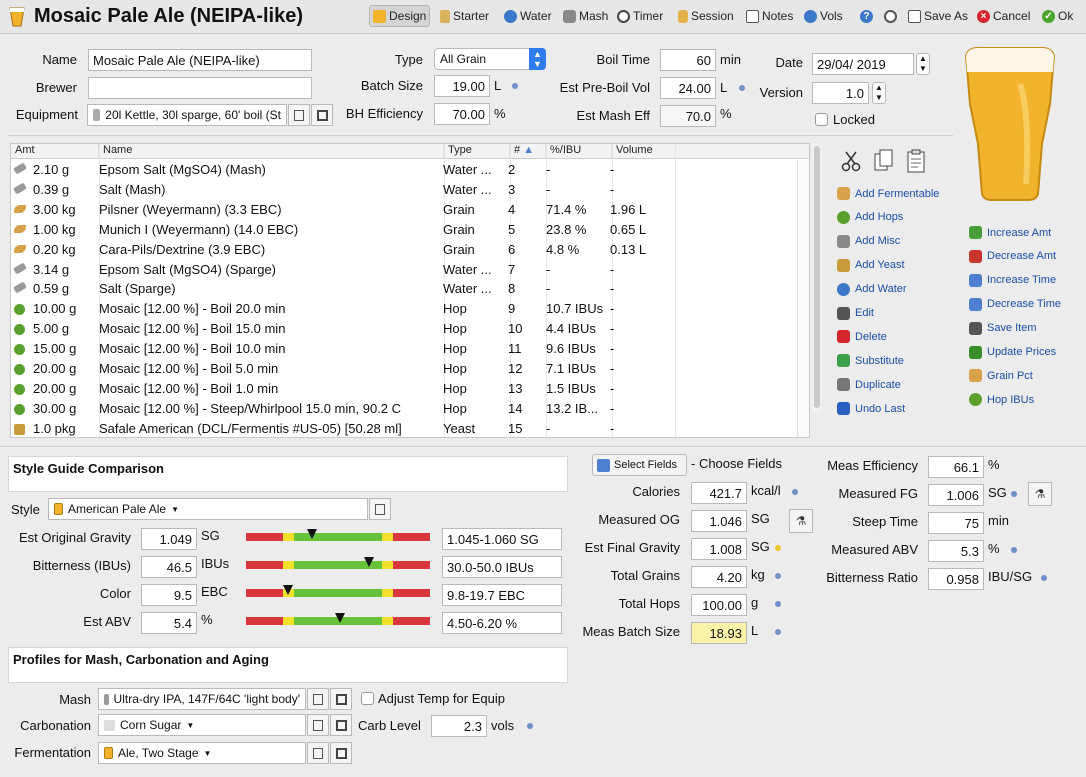  What do you see at coordinates (322, 115) in the screenshot?
I see `save-equipment-button` at bounding box center [322, 115].